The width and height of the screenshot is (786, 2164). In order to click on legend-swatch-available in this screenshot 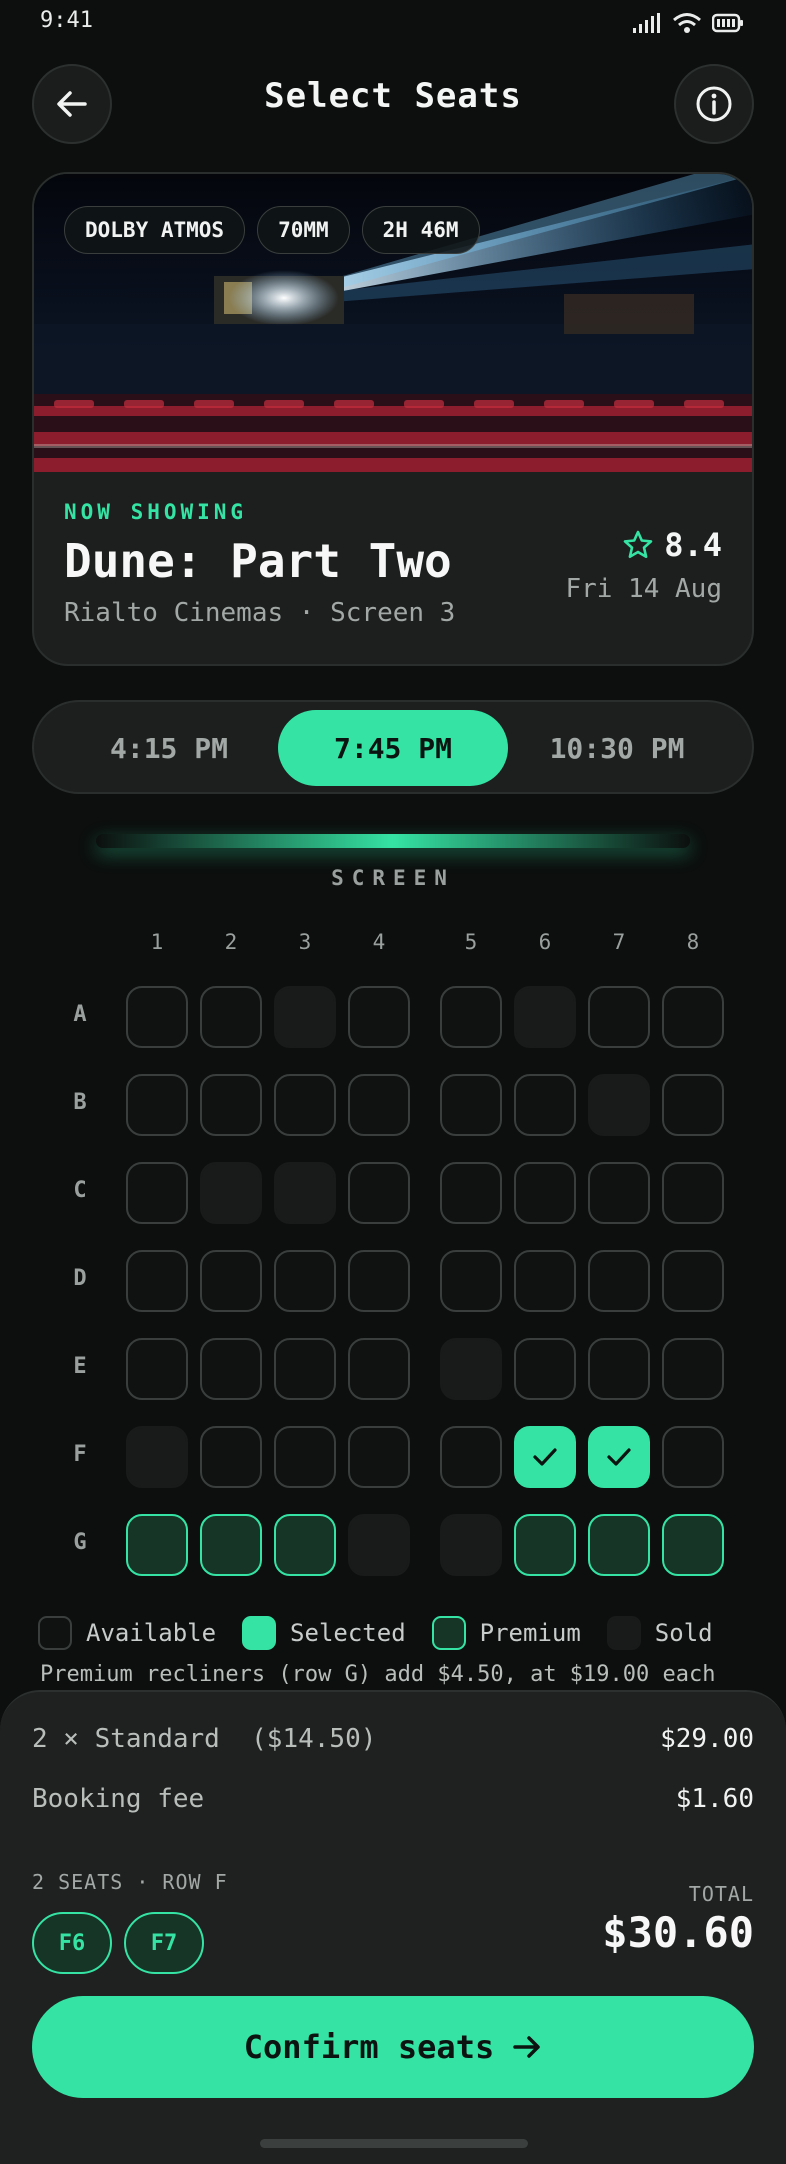, I will do `click(55, 1633)`.